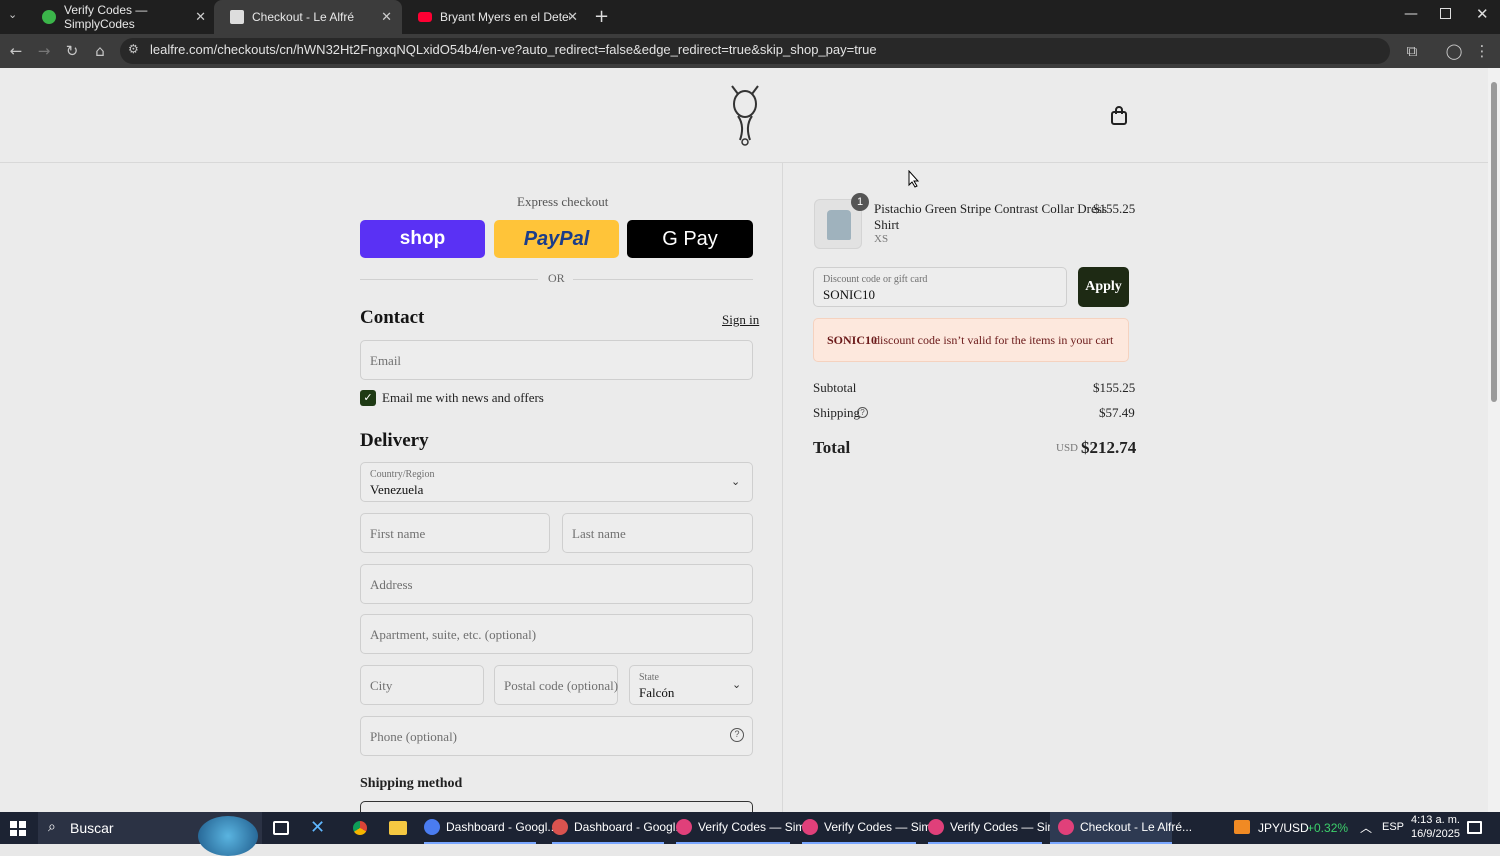 The image size is (1500, 856). What do you see at coordinates (368, 398) in the screenshot?
I see `newsletter-checkbox: ✓` at bounding box center [368, 398].